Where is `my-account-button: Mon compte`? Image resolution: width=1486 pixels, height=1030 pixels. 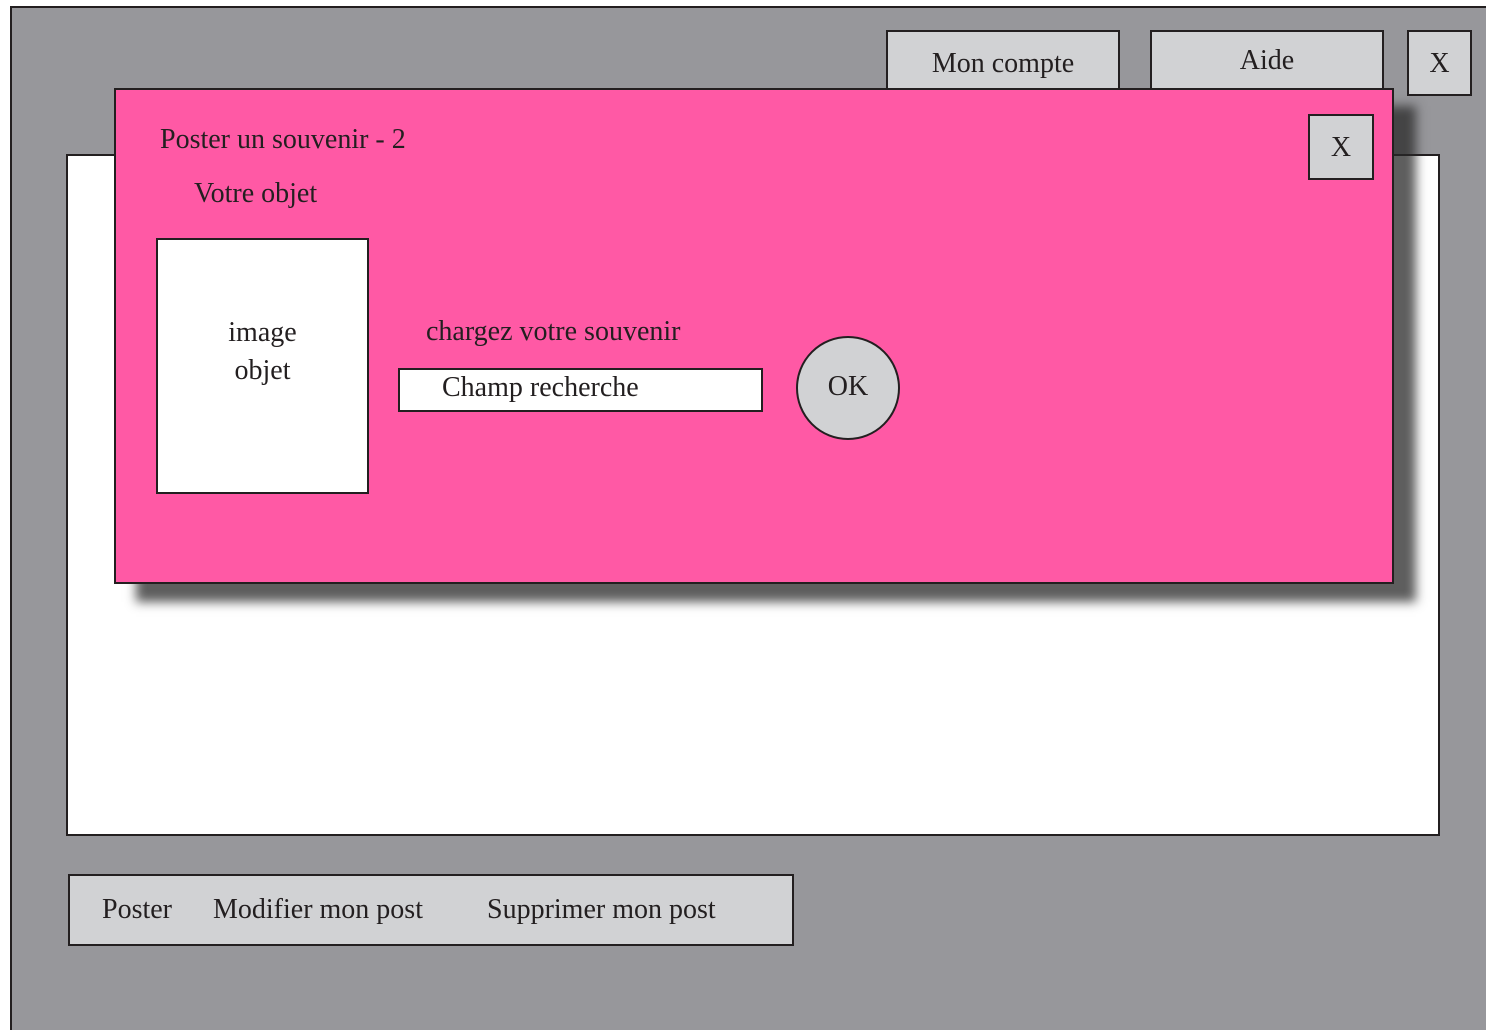
my-account-button: Mon compte is located at coordinates (1003, 63).